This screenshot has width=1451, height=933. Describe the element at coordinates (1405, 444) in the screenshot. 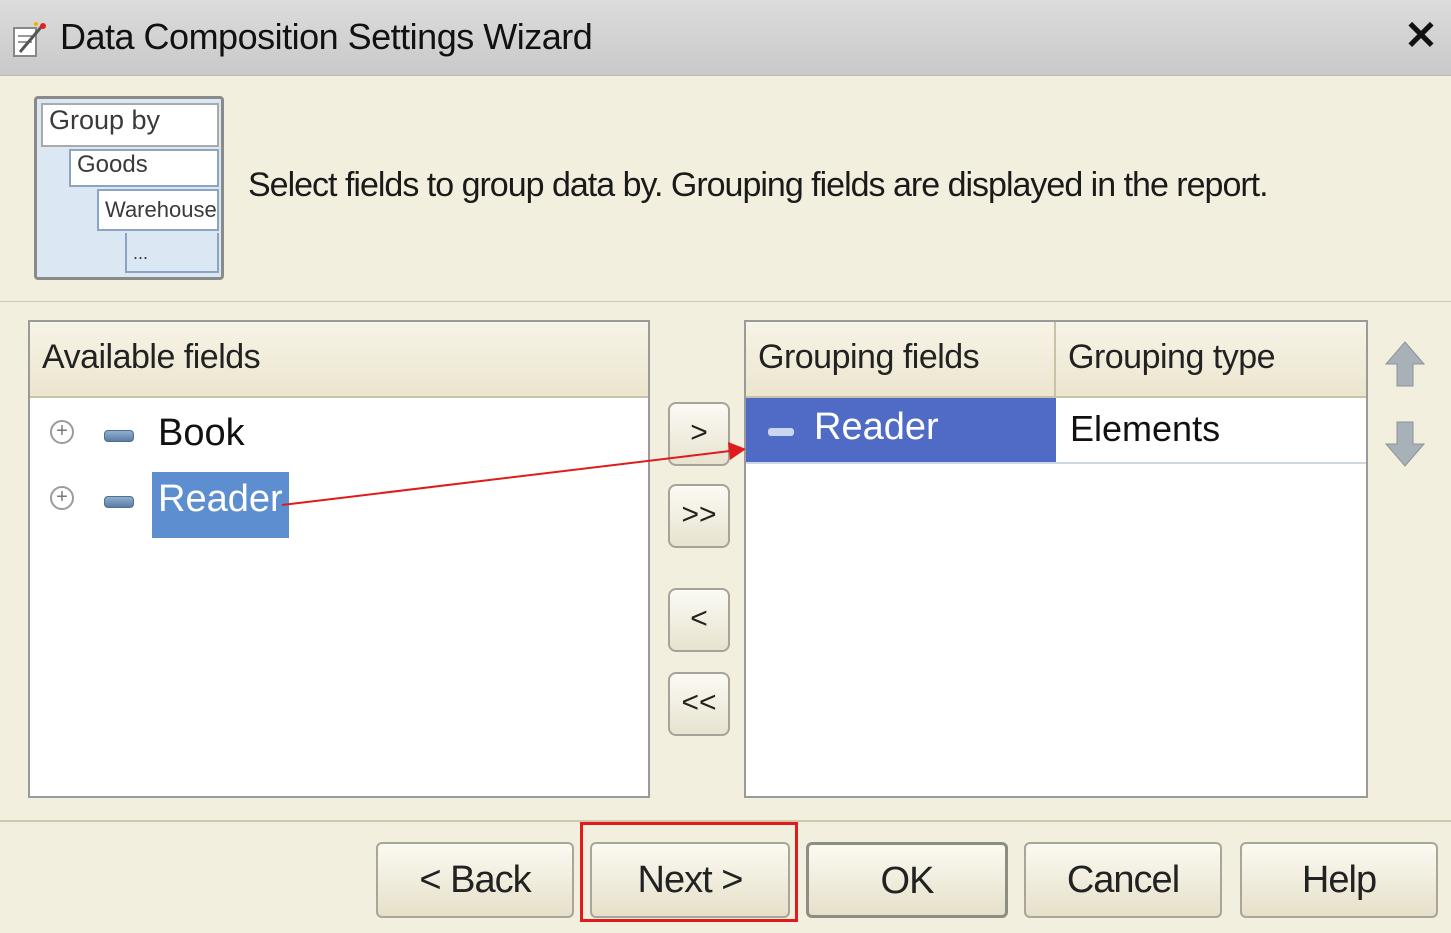

I see `move-down-icon` at that location.